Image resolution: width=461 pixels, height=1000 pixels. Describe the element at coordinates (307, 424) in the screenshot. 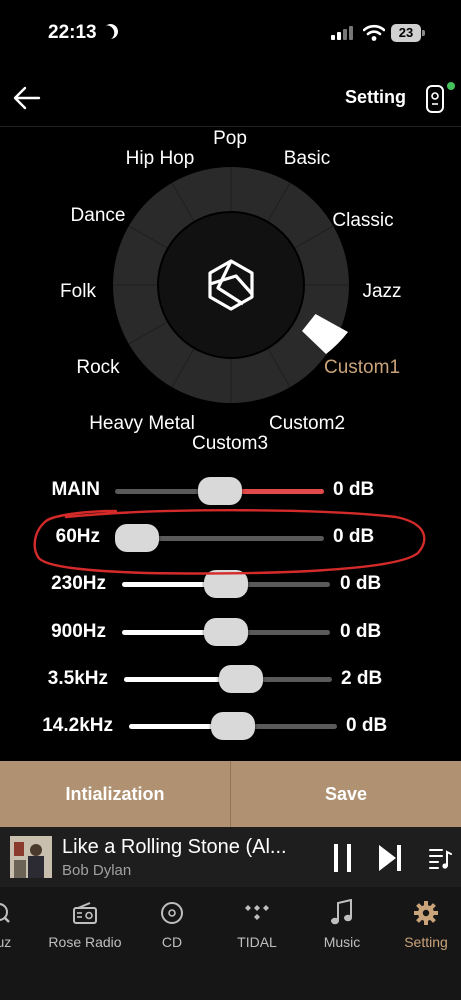

I see `preset-custom2: Custom2` at that location.